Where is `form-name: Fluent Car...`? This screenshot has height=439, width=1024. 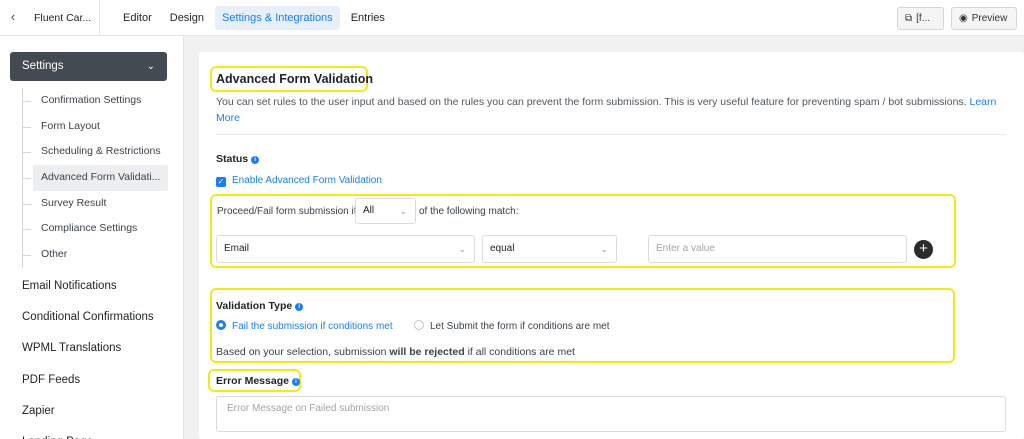
form-name: Fluent Car... is located at coordinates (63, 18).